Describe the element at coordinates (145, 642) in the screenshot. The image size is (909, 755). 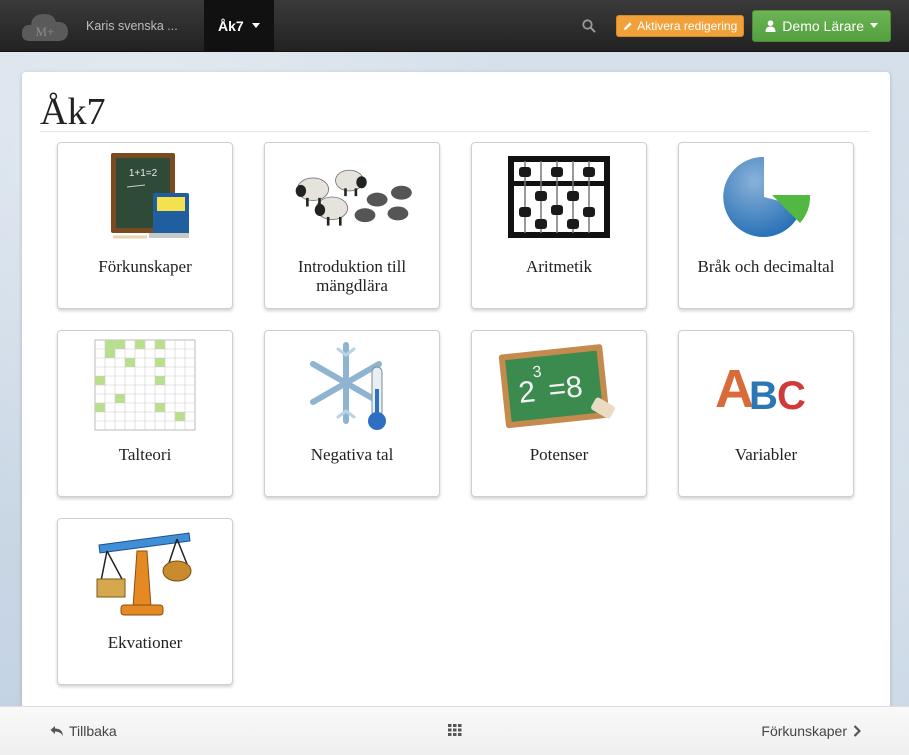
I see `tile-label: Ekvationer` at that location.